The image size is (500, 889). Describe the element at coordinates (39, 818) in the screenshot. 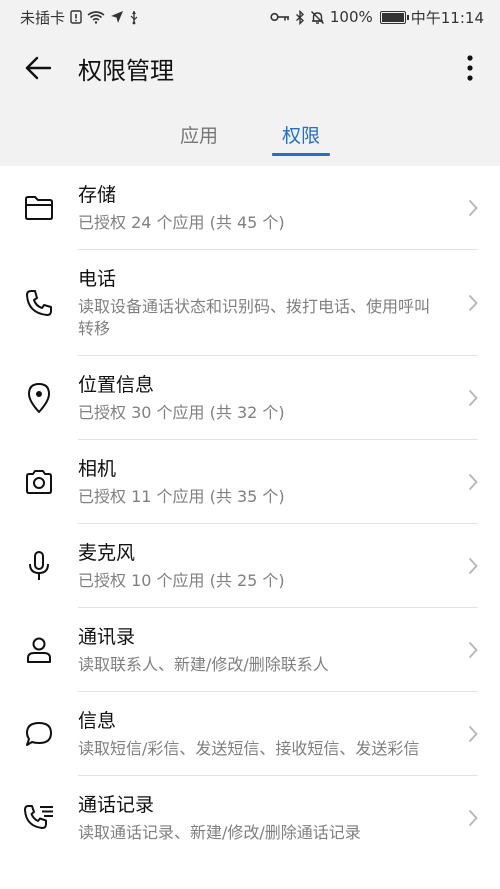

I see `call-log-icon` at that location.